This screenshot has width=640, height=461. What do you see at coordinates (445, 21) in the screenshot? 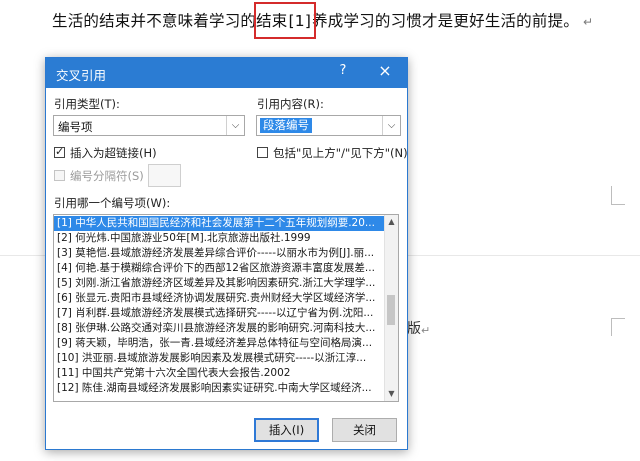
I see `doc-text-after: 养成学习的习惯才是更好生活的前提。` at bounding box center [445, 21].